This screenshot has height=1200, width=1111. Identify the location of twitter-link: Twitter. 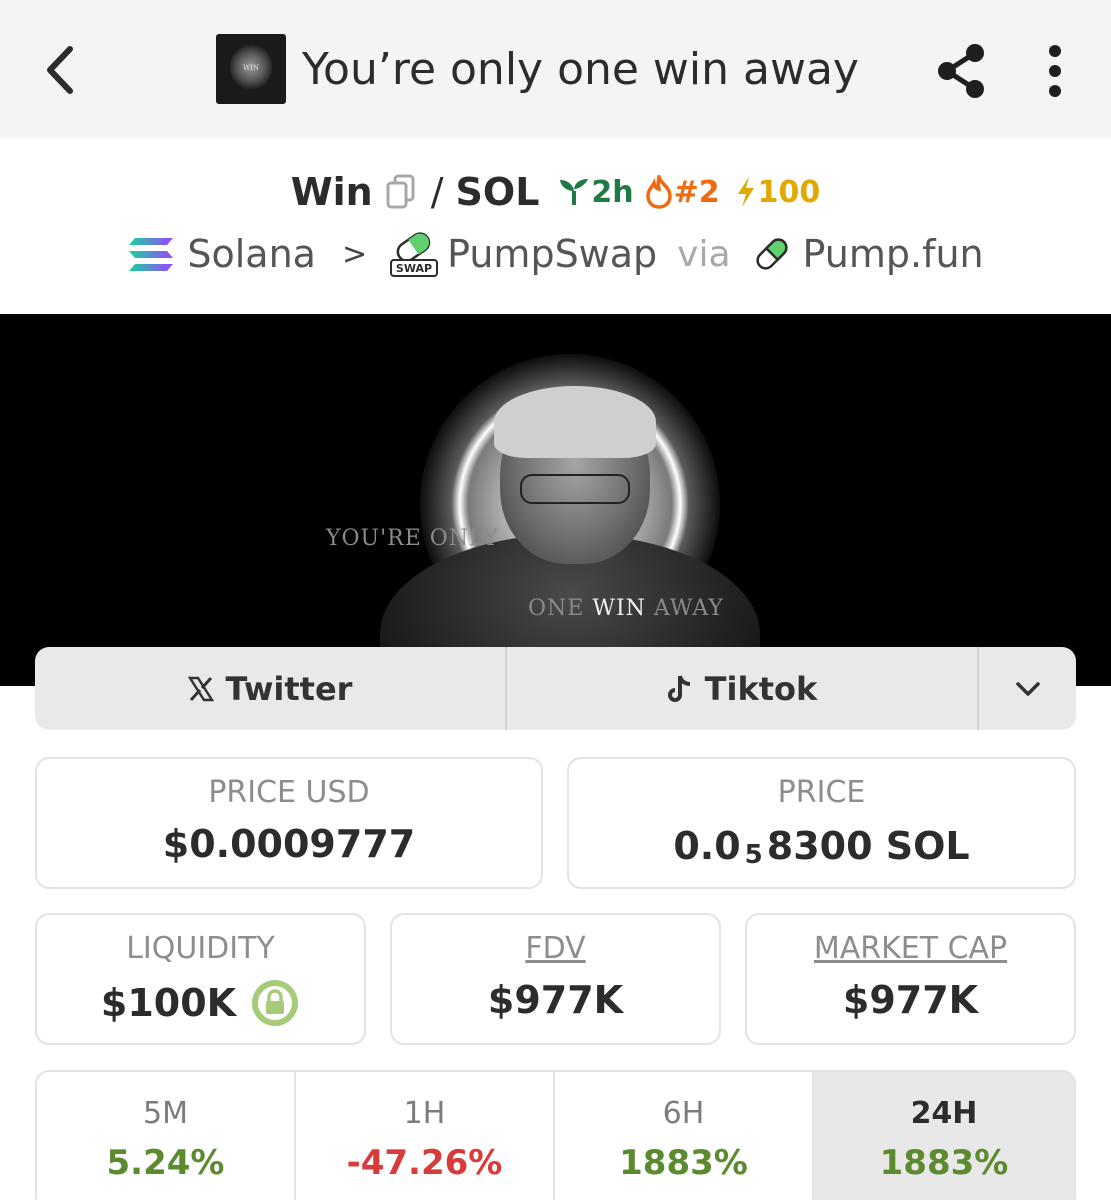
(271, 688).